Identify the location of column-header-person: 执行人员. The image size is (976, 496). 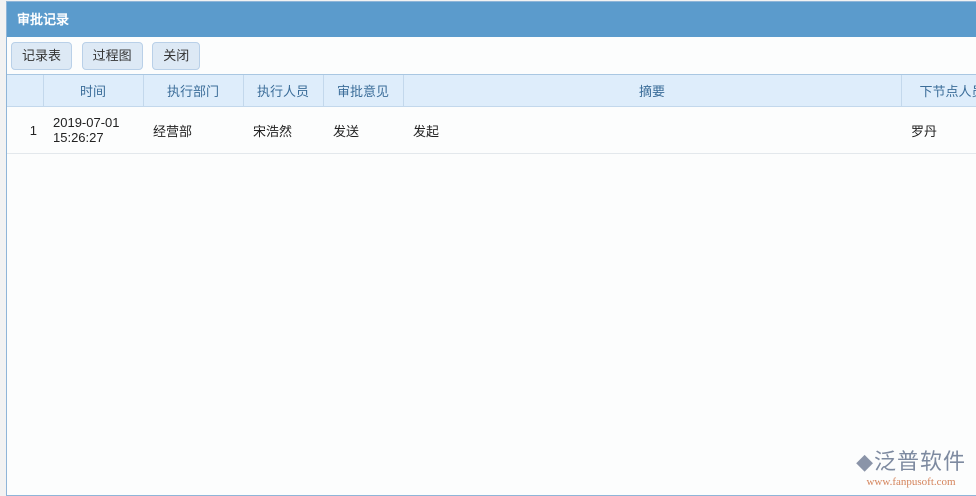
(283, 91).